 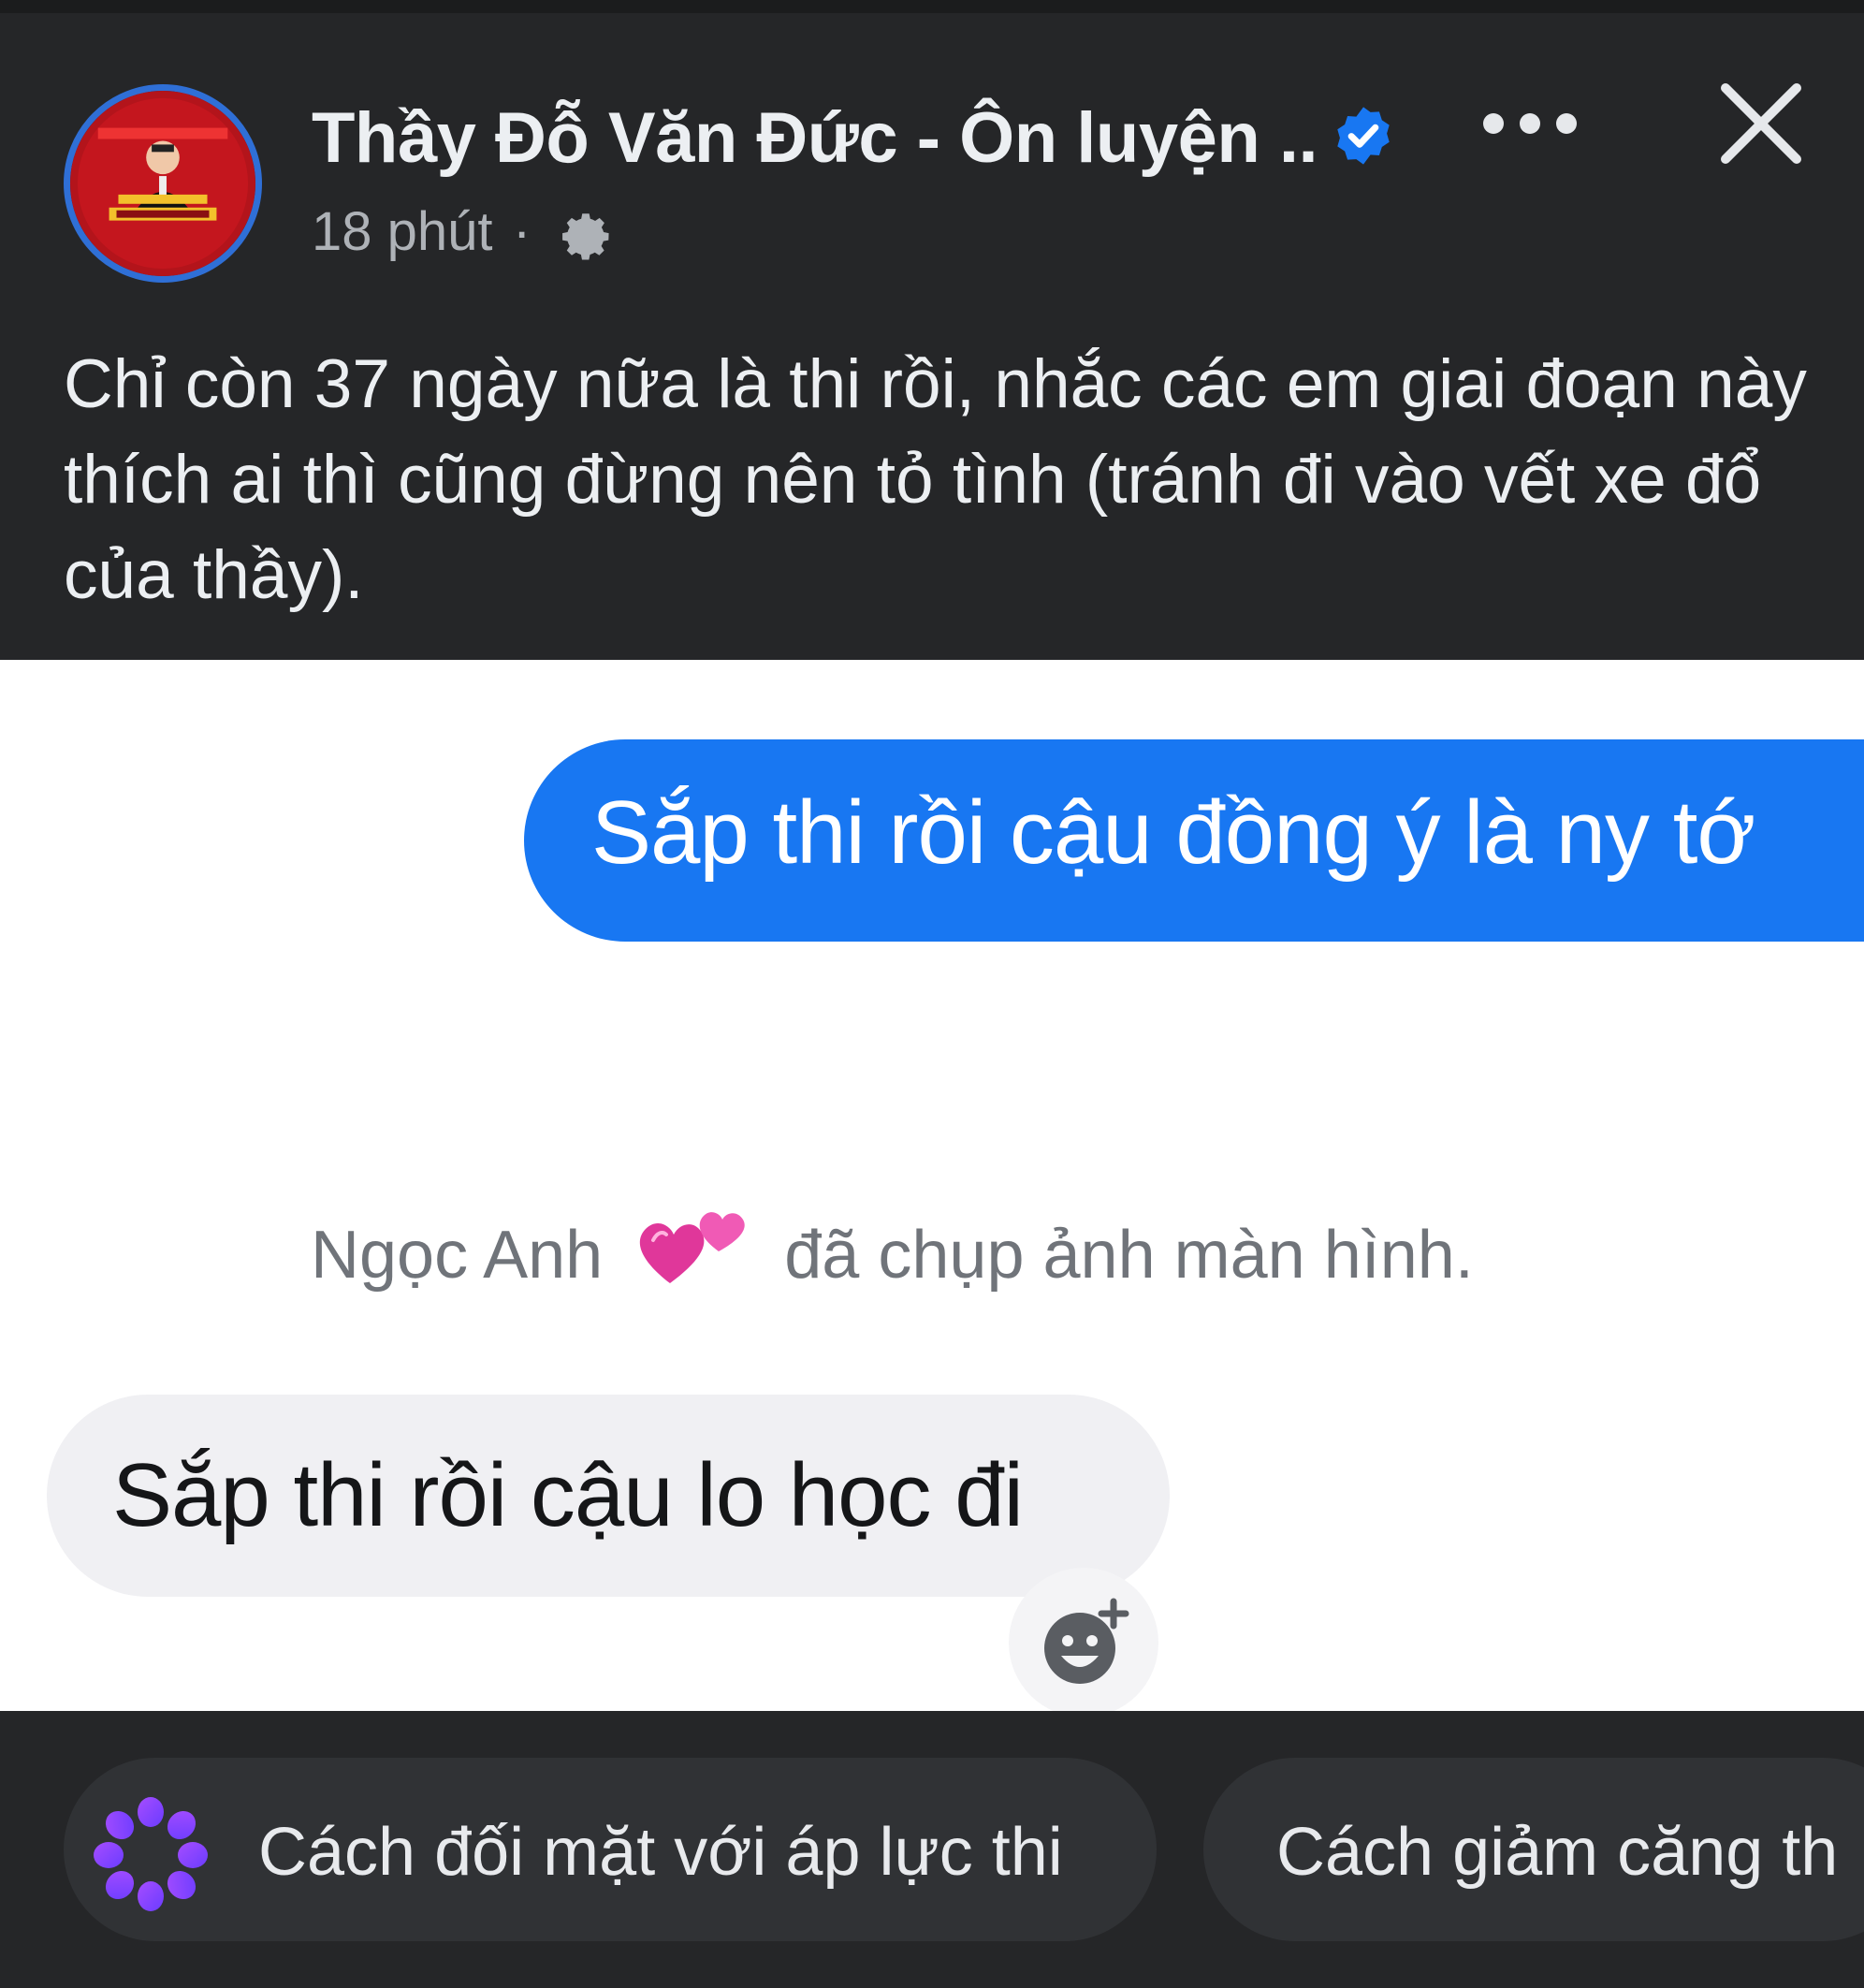 I want to click on add-reaction-button, so click(x=1083, y=1643).